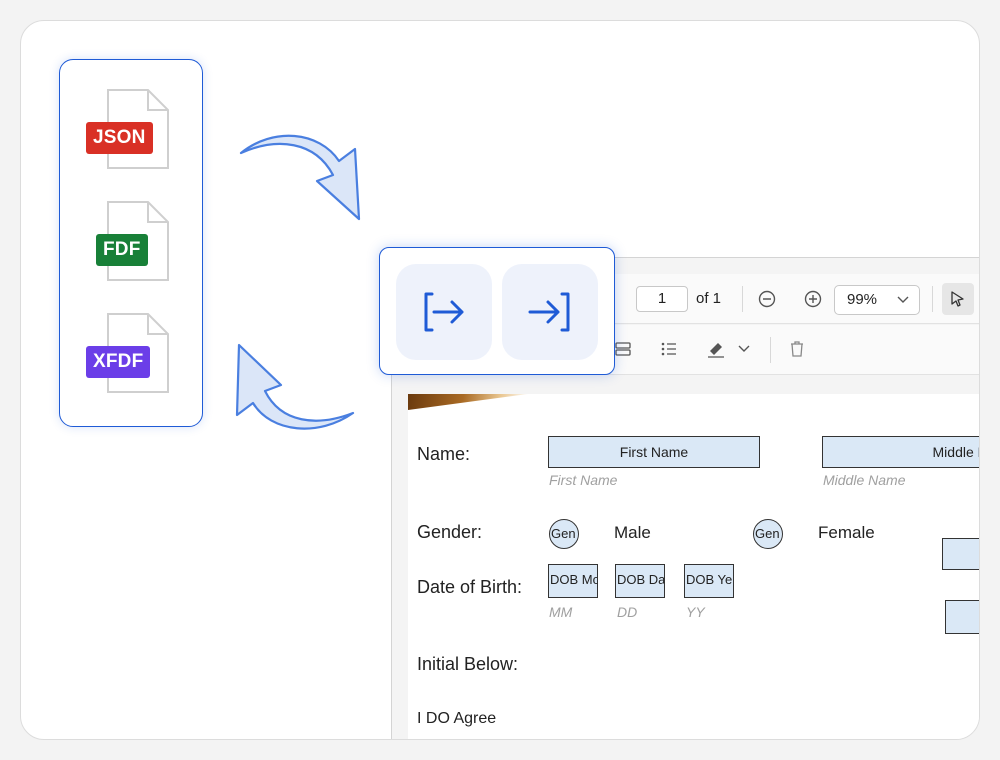 The width and height of the screenshot is (1000, 760). Describe the element at coordinates (118, 362) in the screenshot. I see `xfdf-badge: XFDF` at that location.